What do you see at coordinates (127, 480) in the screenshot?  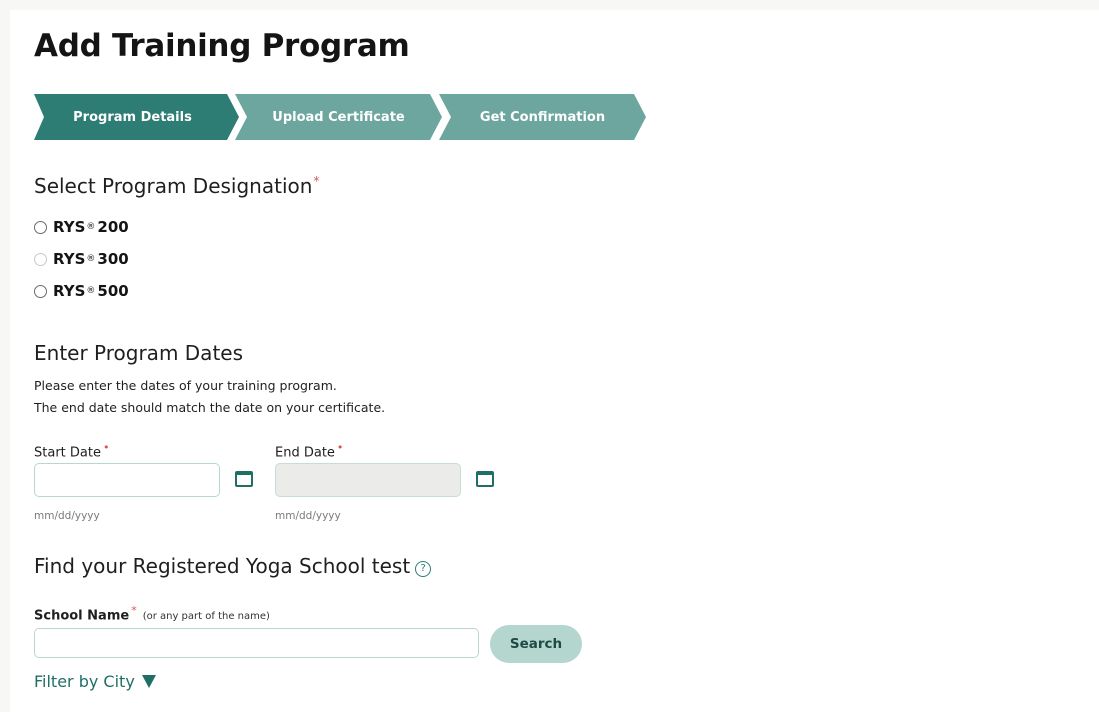 I see `start-date-input` at bounding box center [127, 480].